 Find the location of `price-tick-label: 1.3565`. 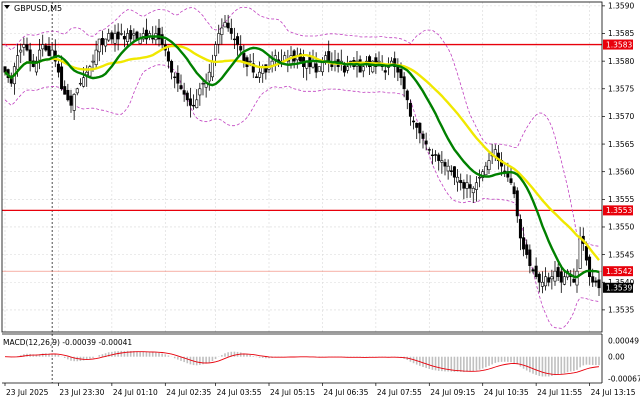

price-tick-label: 1.3565 is located at coordinates (621, 144).